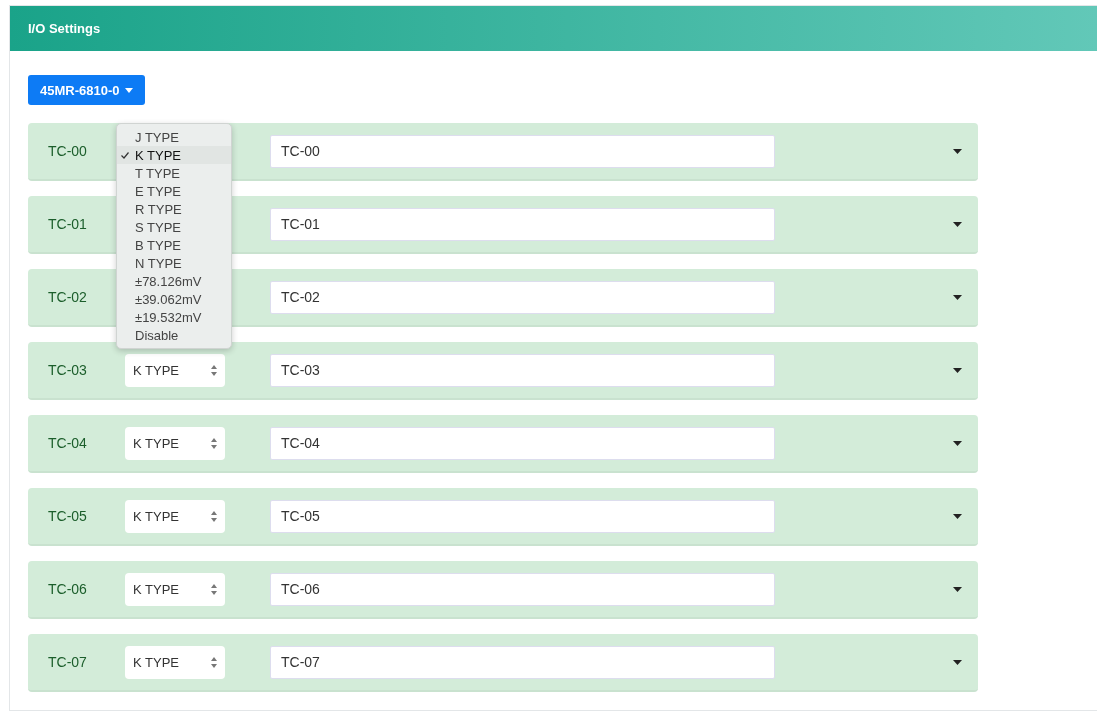 The height and width of the screenshot is (719, 1097). What do you see at coordinates (174, 299) in the screenshot?
I see `menu-item: ±39.062mV` at bounding box center [174, 299].